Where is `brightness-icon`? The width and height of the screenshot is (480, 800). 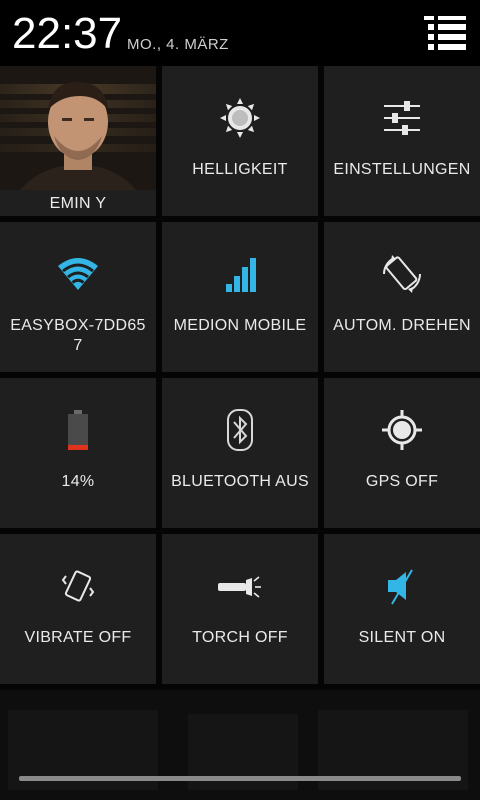 brightness-icon is located at coordinates (240, 118).